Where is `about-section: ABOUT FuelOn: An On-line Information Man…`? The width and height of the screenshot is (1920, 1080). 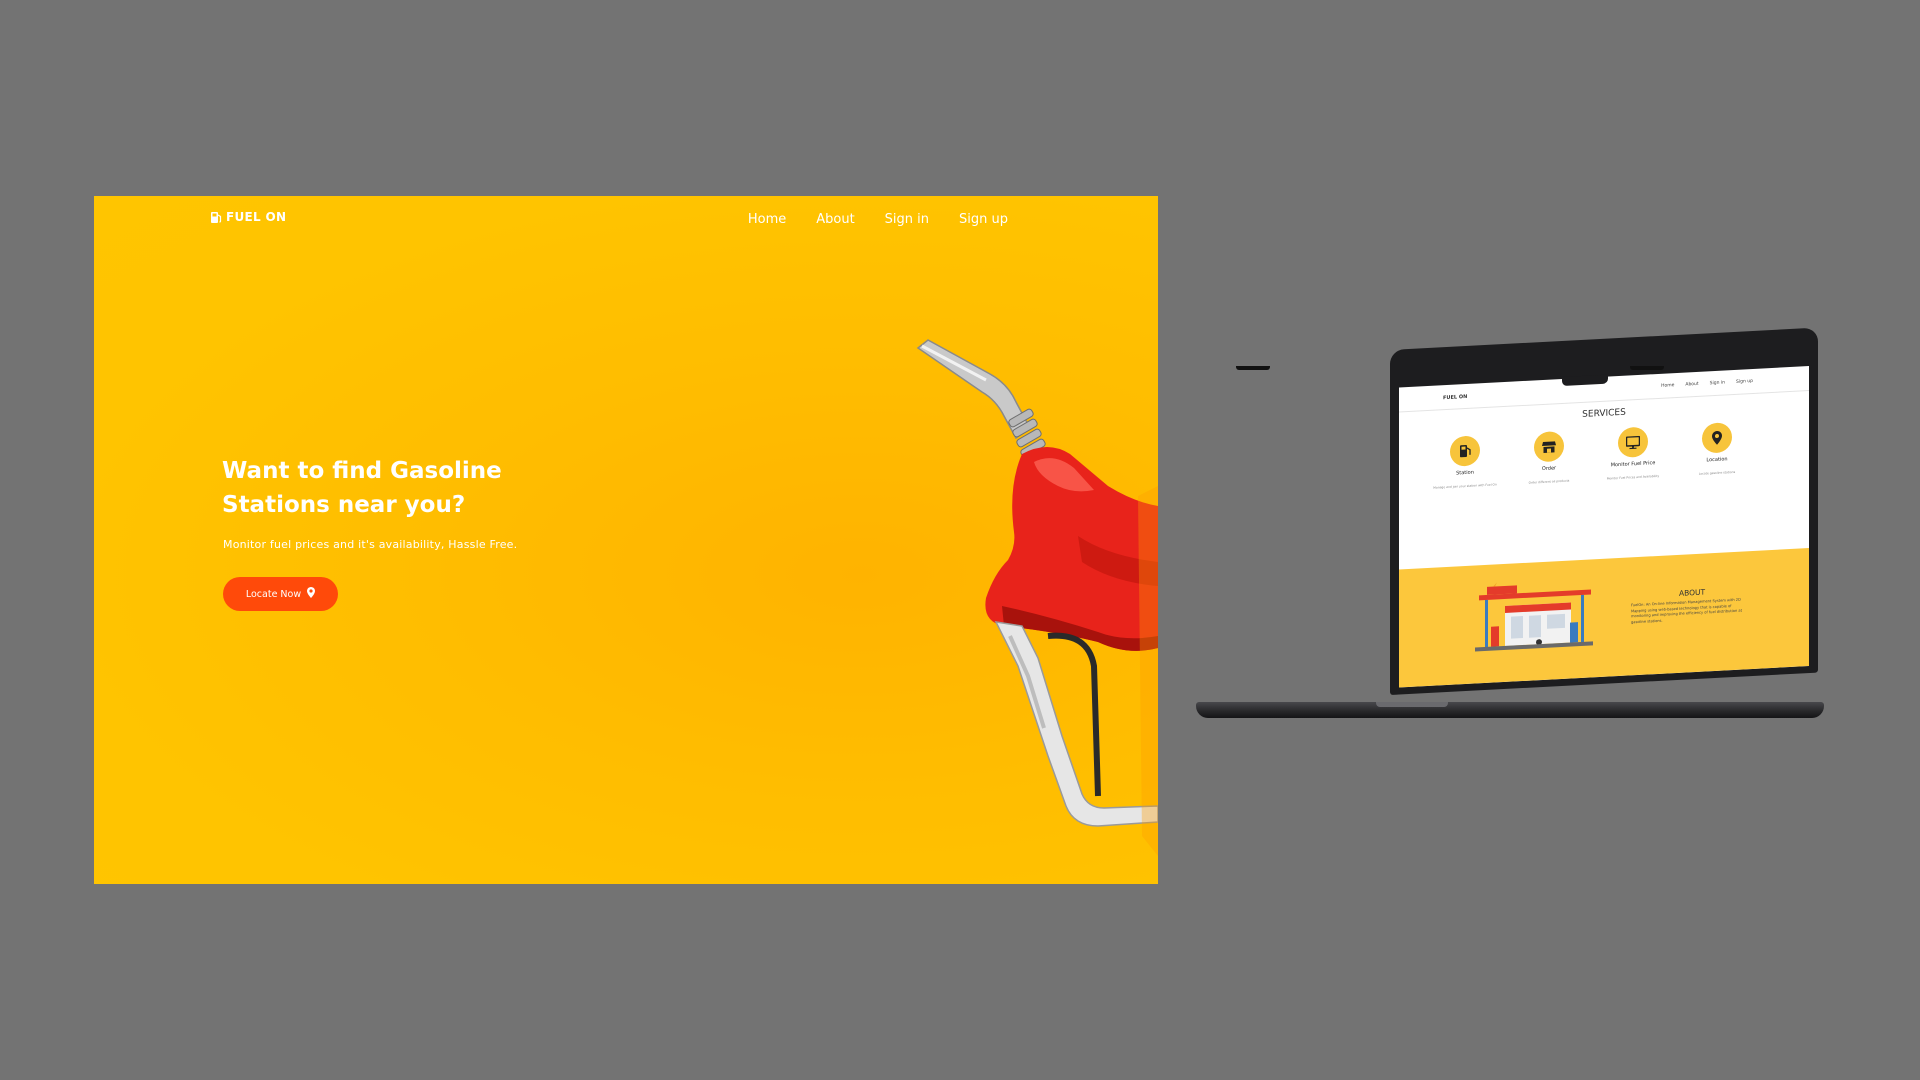 about-section: ABOUT FuelOn: An On-line Information Man… is located at coordinates (1604, 618).